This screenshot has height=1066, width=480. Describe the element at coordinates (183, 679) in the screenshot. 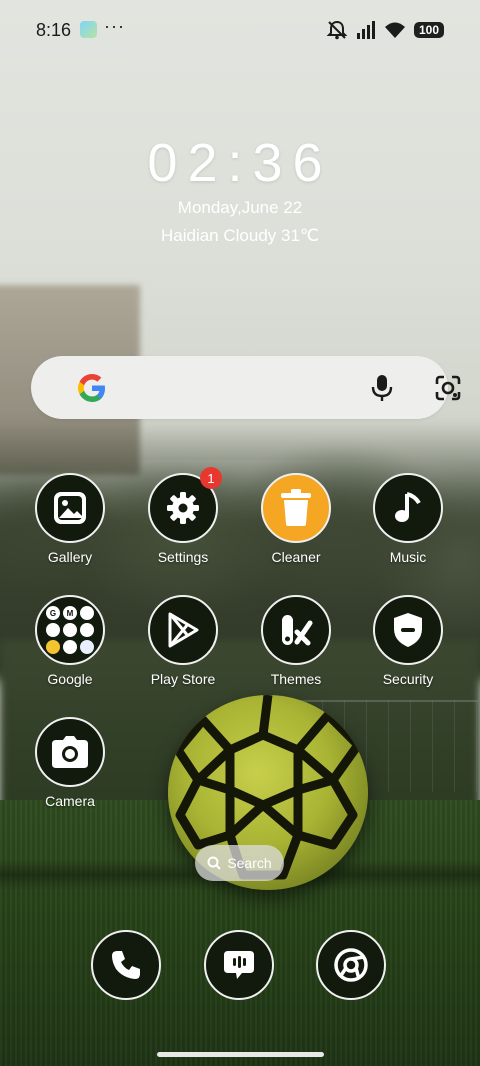

I see `app-label: Play Store` at that location.